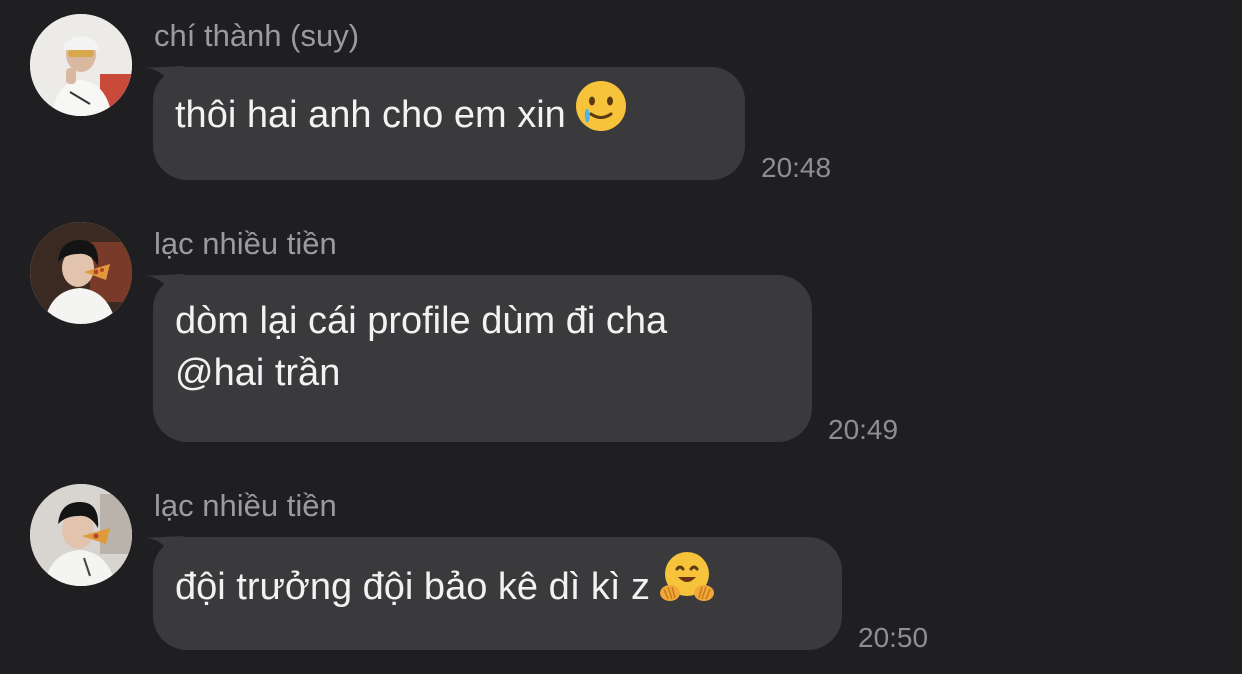  Describe the element at coordinates (256, 36) in the screenshot. I see `sender-name: chí thành (suy)` at that location.